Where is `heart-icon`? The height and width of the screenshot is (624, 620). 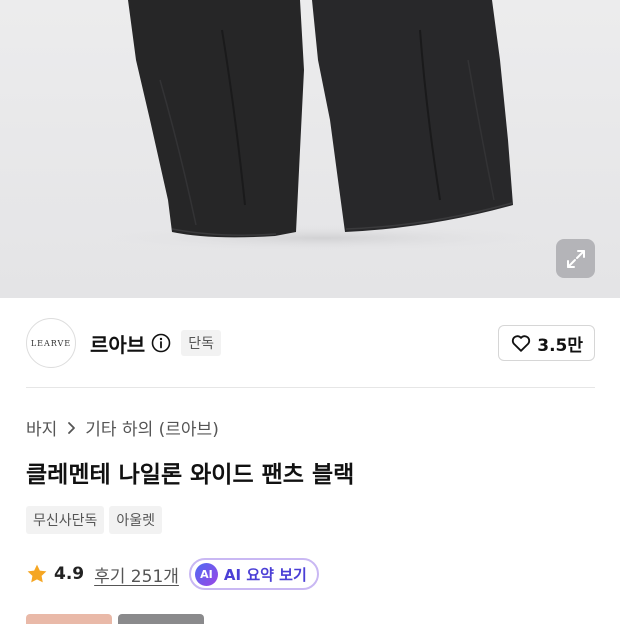
heart-icon is located at coordinates (521, 343).